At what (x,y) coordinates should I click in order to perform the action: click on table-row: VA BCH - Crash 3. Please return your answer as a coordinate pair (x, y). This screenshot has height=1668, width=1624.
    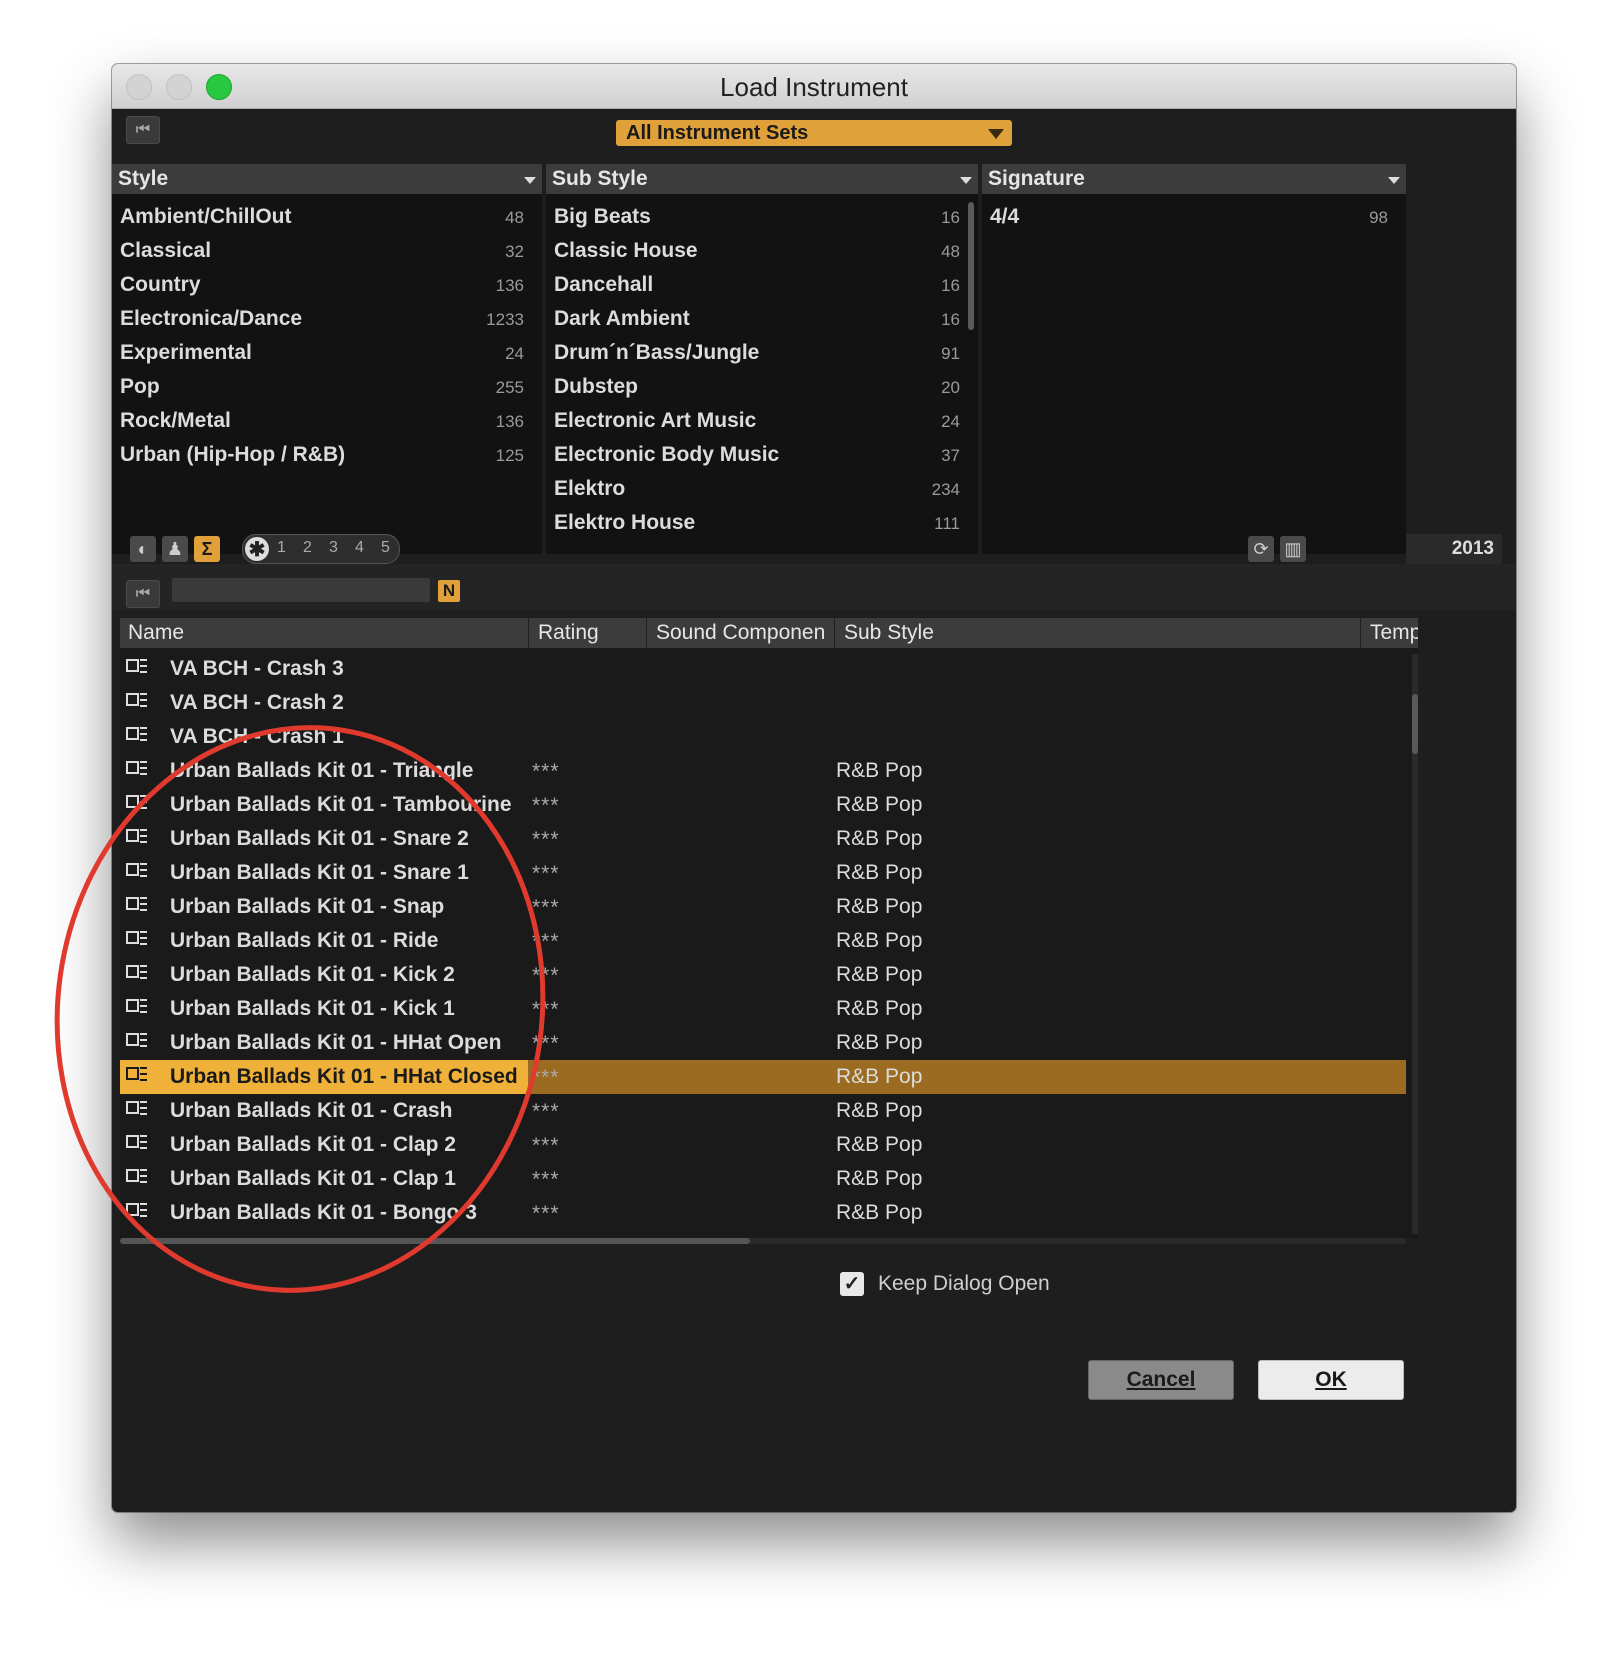
    Looking at the image, I should click on (763, 669).